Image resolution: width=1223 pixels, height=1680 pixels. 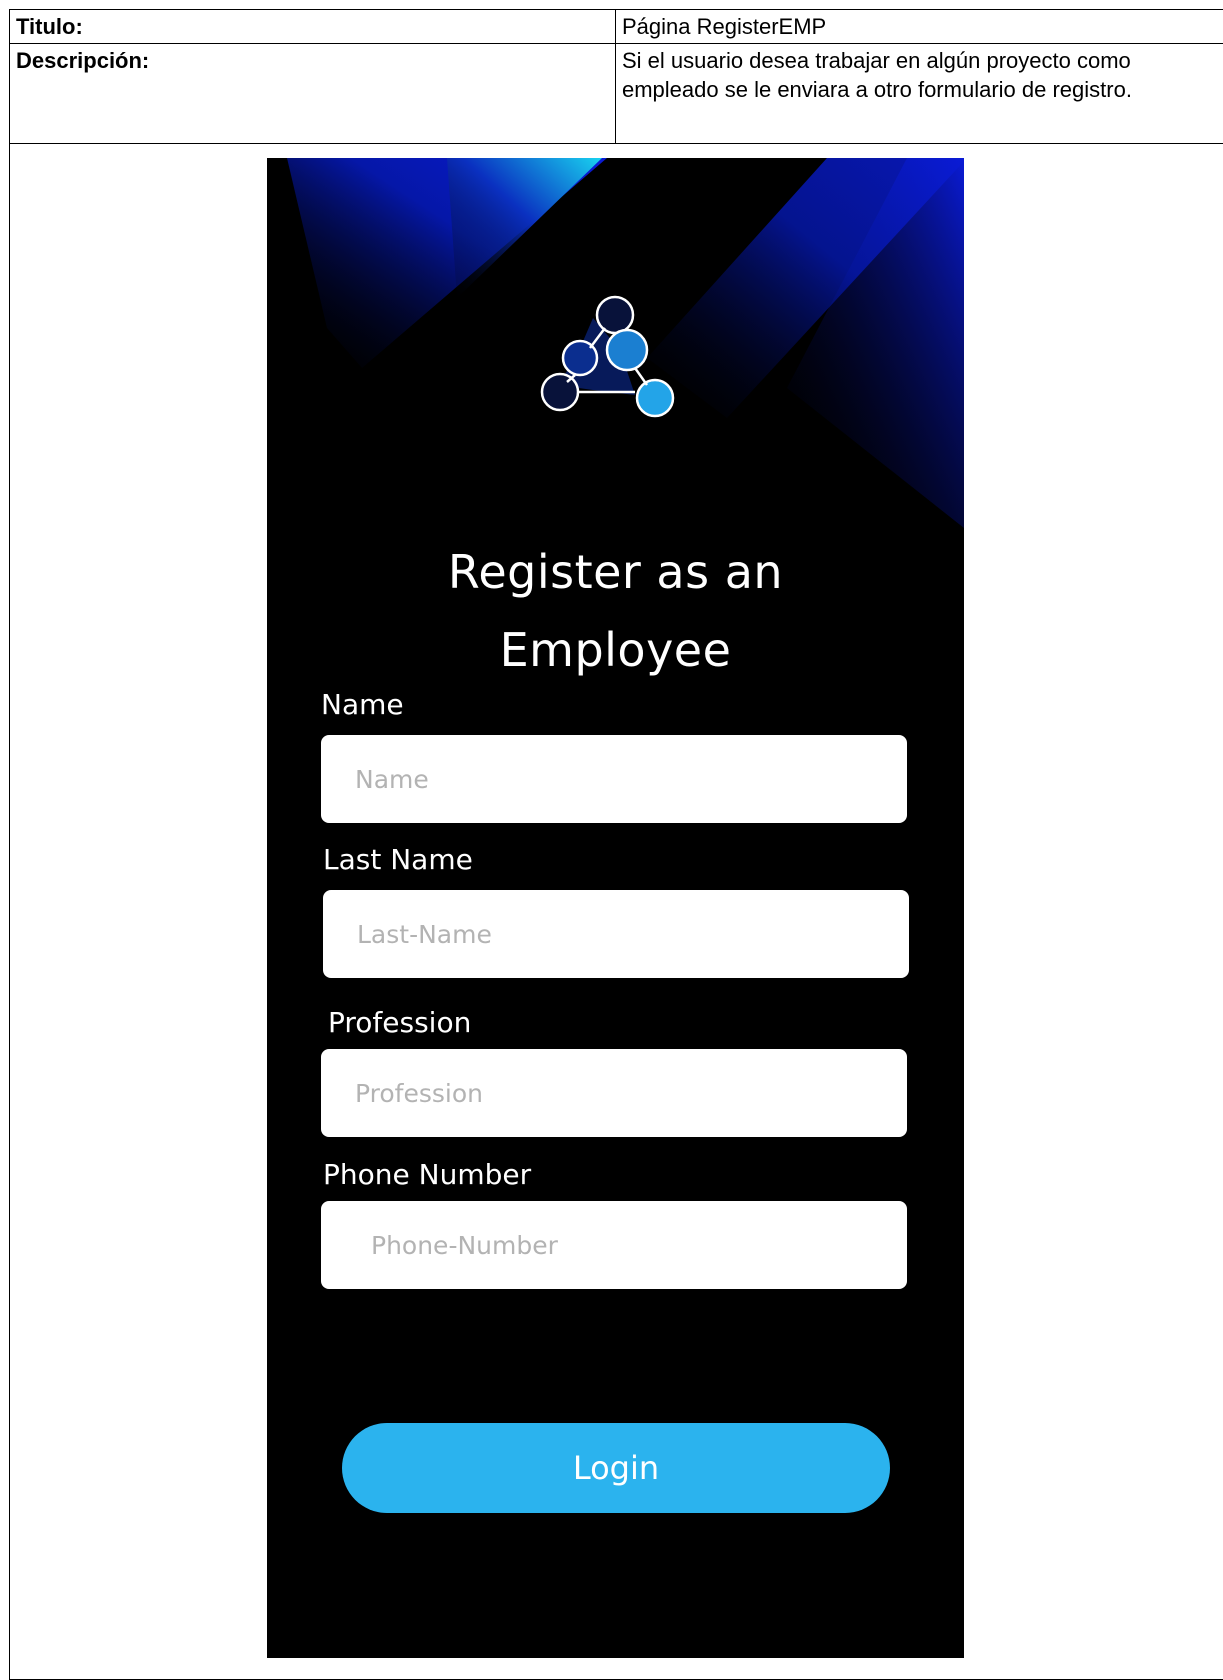 I want to click on phone-number-label: Phone Number, so click(x=427, y=1175).